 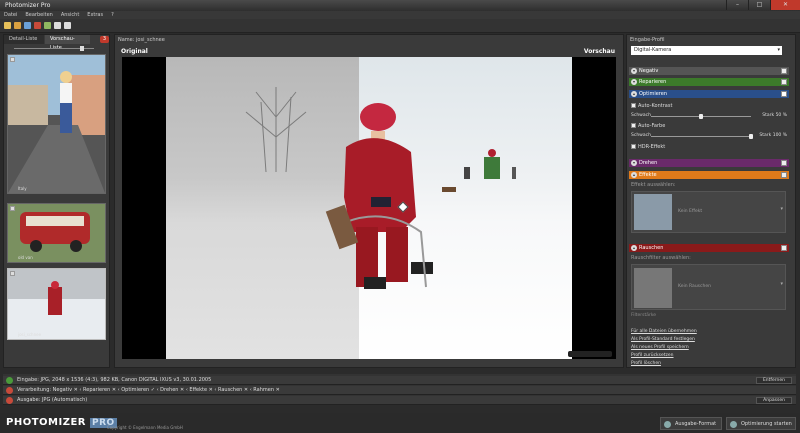 I want to click on preview-label: Vorschau, so click(x=599, y=51).